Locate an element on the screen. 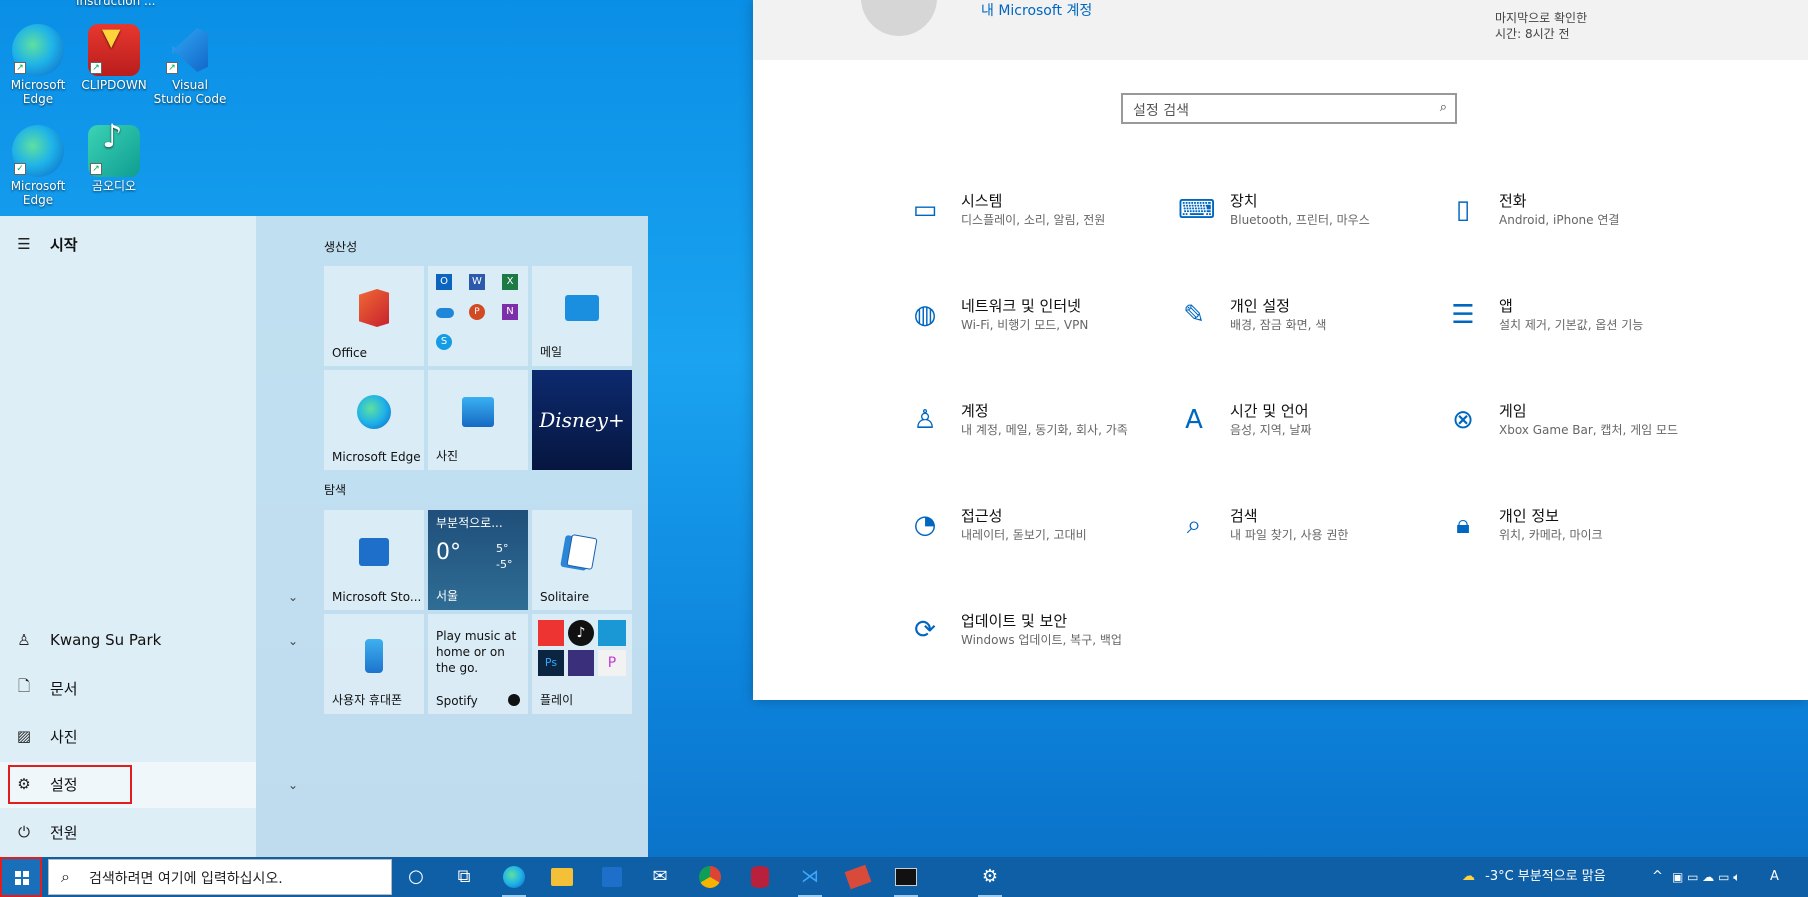 Image resolution: width=1808 pixels, height=897 pixels. tile-disney-plus: Disney+ is located at coordinates (582, 420).